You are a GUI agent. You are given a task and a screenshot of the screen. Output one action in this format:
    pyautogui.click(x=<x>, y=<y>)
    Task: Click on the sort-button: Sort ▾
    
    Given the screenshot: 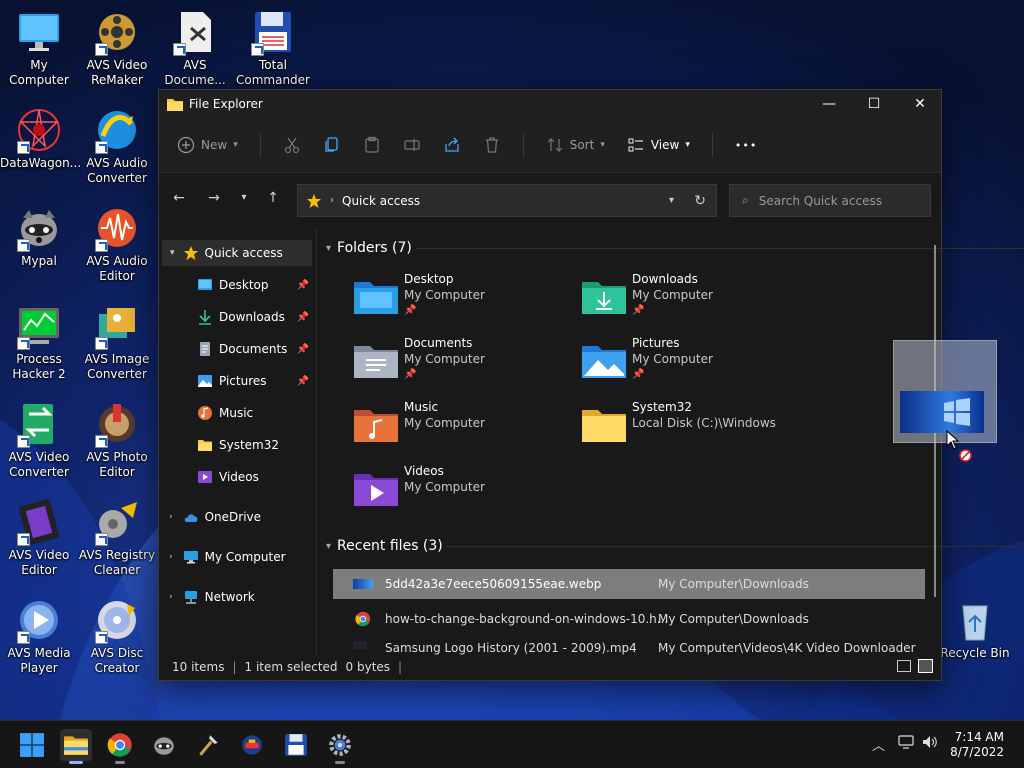 What is the action you would take?
    pyautogui.click(x=575, y=145)
    